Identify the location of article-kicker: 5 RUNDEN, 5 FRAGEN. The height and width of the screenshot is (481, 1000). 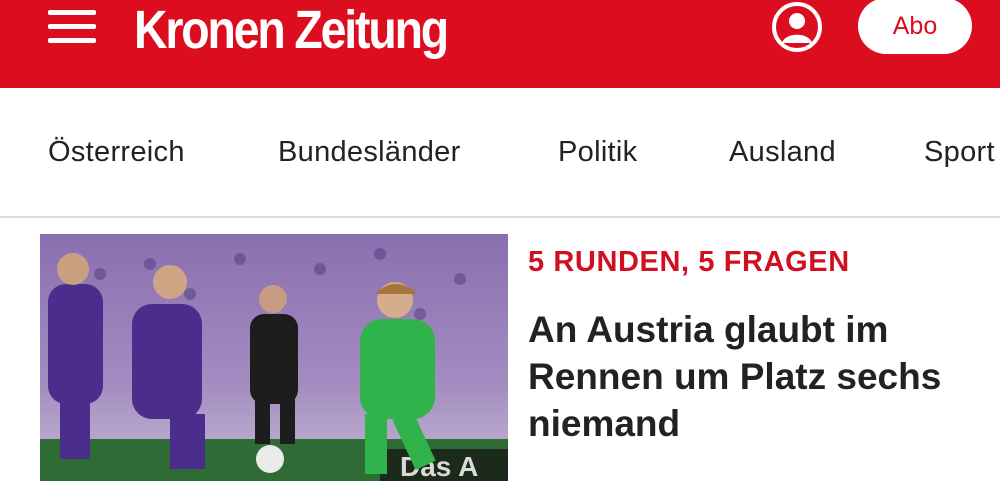
(689, 262).